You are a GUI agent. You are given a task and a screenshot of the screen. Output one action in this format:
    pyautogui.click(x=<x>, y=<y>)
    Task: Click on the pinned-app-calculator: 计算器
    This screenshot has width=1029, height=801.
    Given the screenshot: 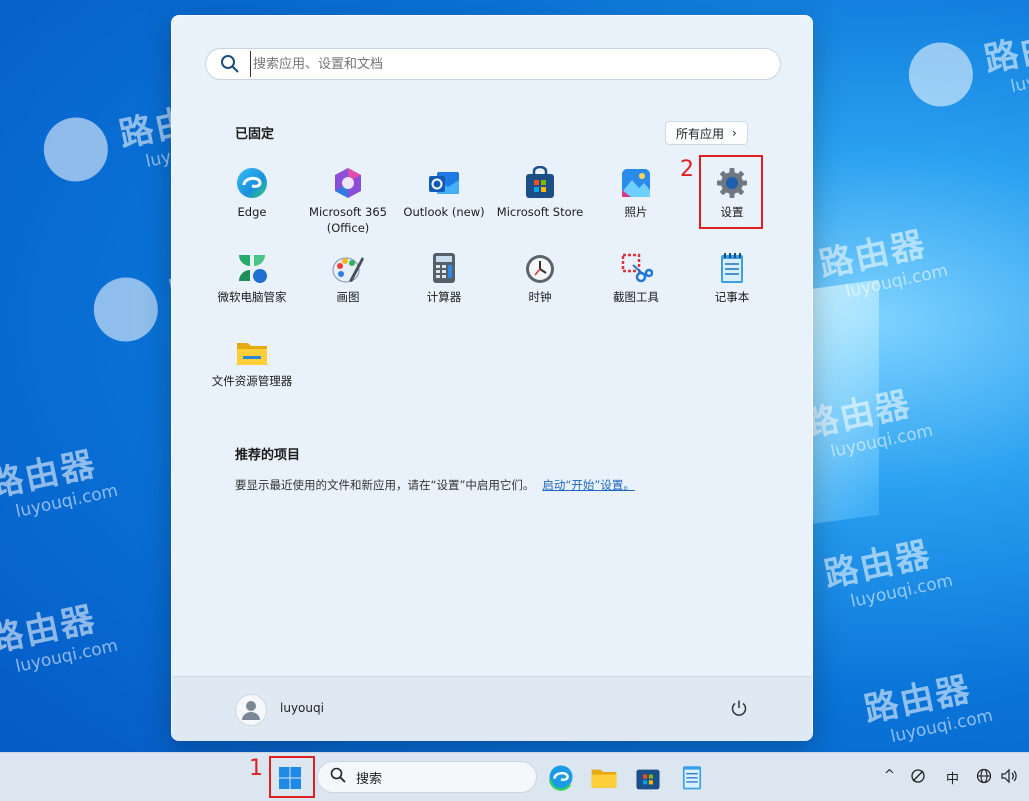 What is the action you would take?
    pyautogui.click(x=444, y=278)
    